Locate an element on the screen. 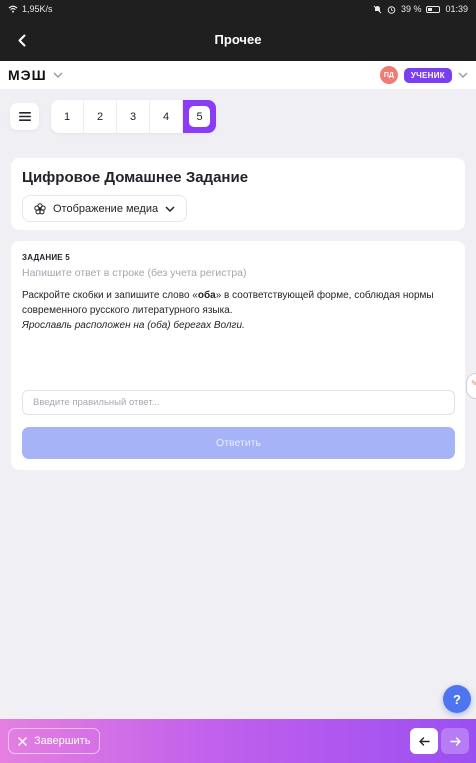 The width and height of the screenshot is (476, 763). alarm-icon is located at coordinates (391, 9).